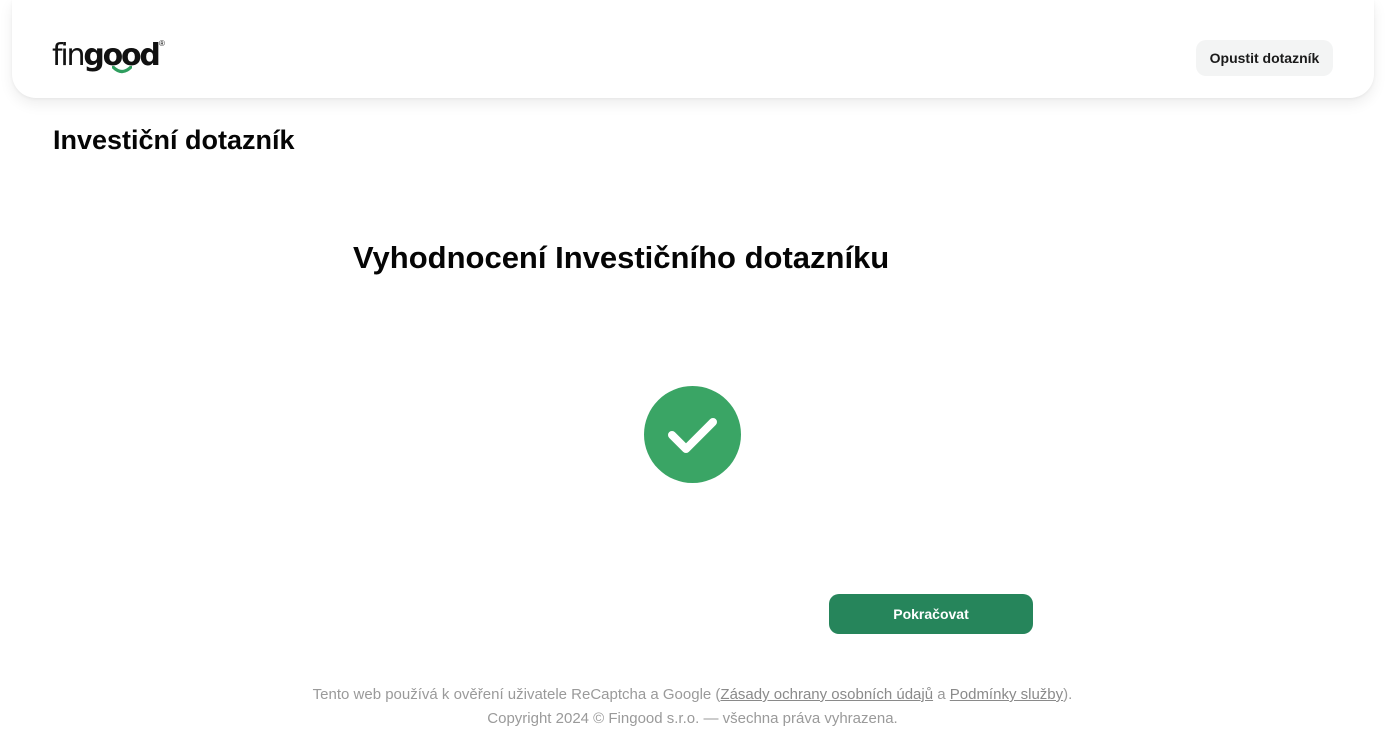 The width and height of the screenshot is (1395, 756). I want to click on logo-text-regular: fin, so click(69, 55).